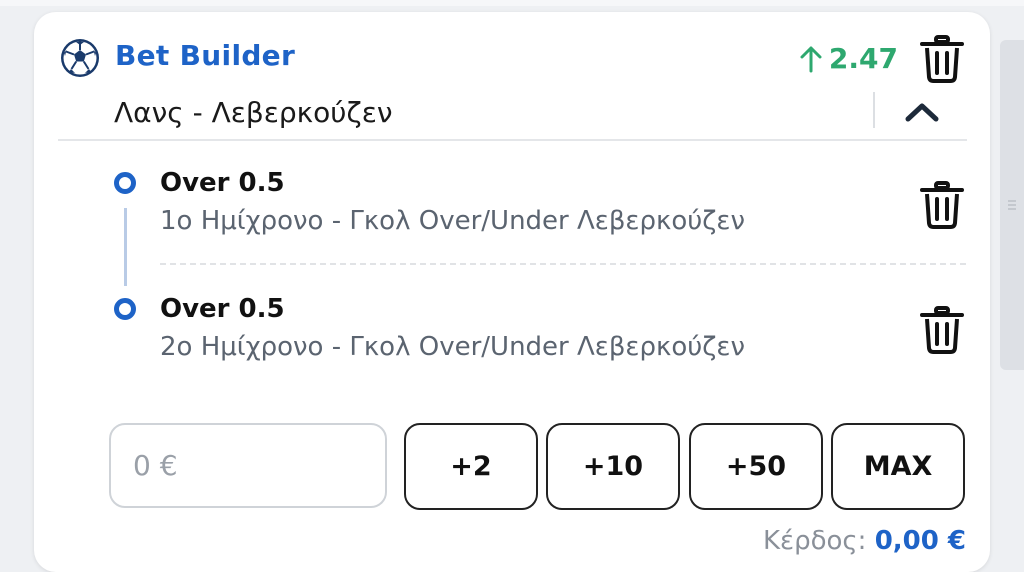  I want to click on odds-number: 2.47, so click(863, 58).